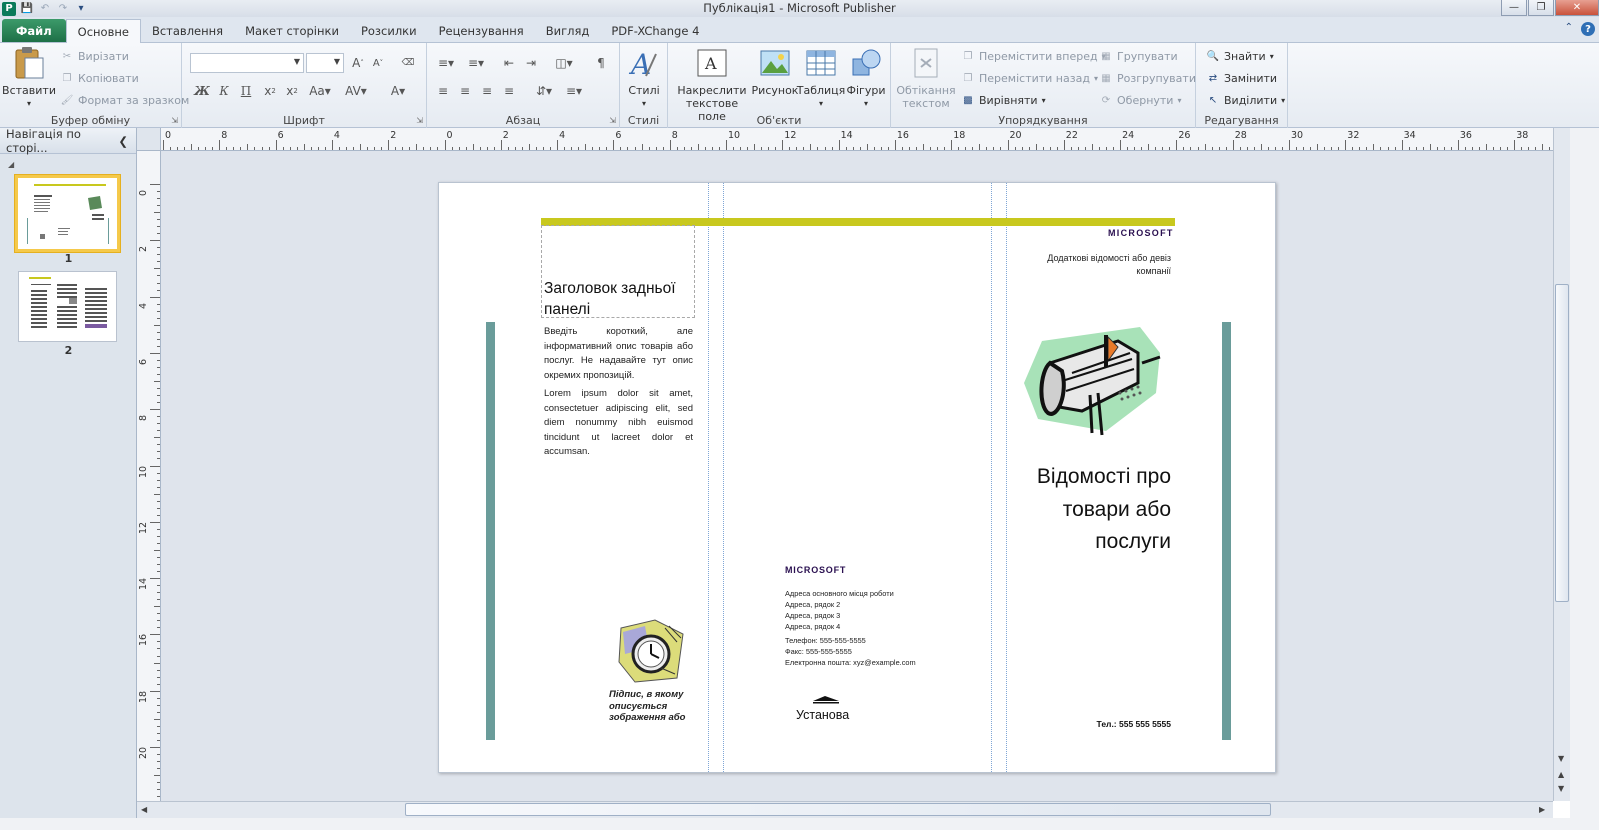 The image size is (1599, 830). I want to click on page-down-icon: ▼, so click(1561, 788).